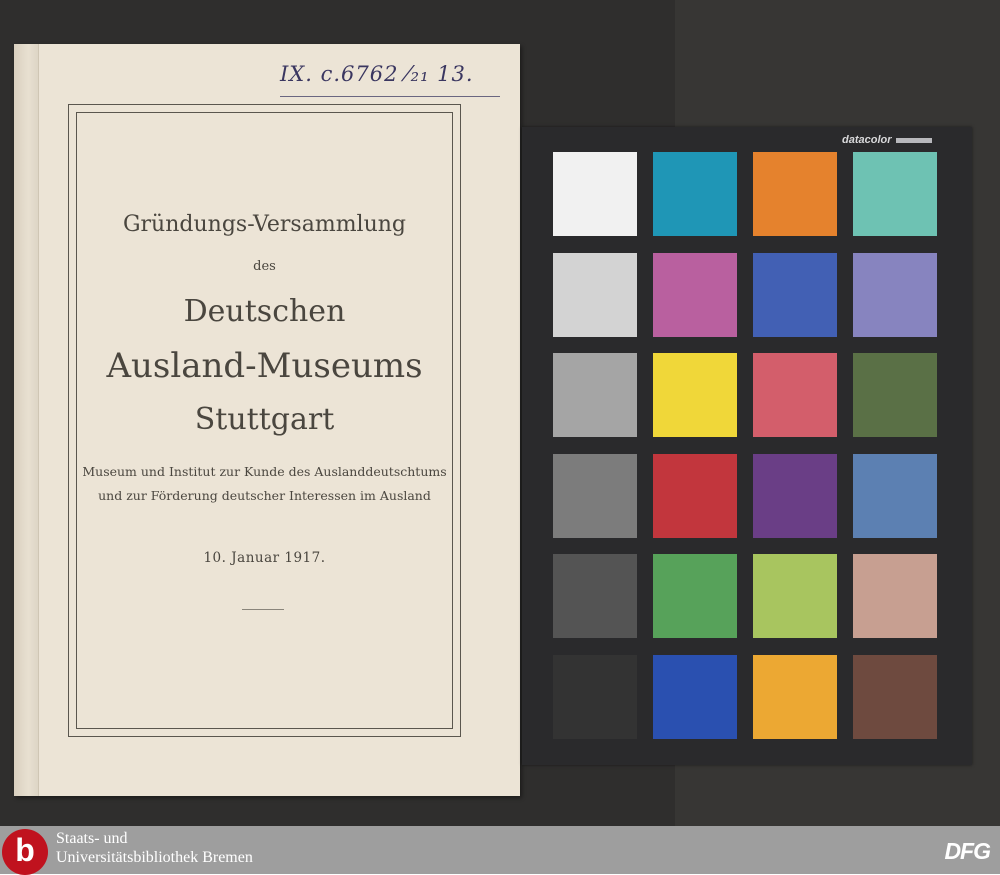  Describe the element at coordinates (264, 224) in the screenshot. I see `title-line-gruendungs: Gründungs-Versammlung` at that location.